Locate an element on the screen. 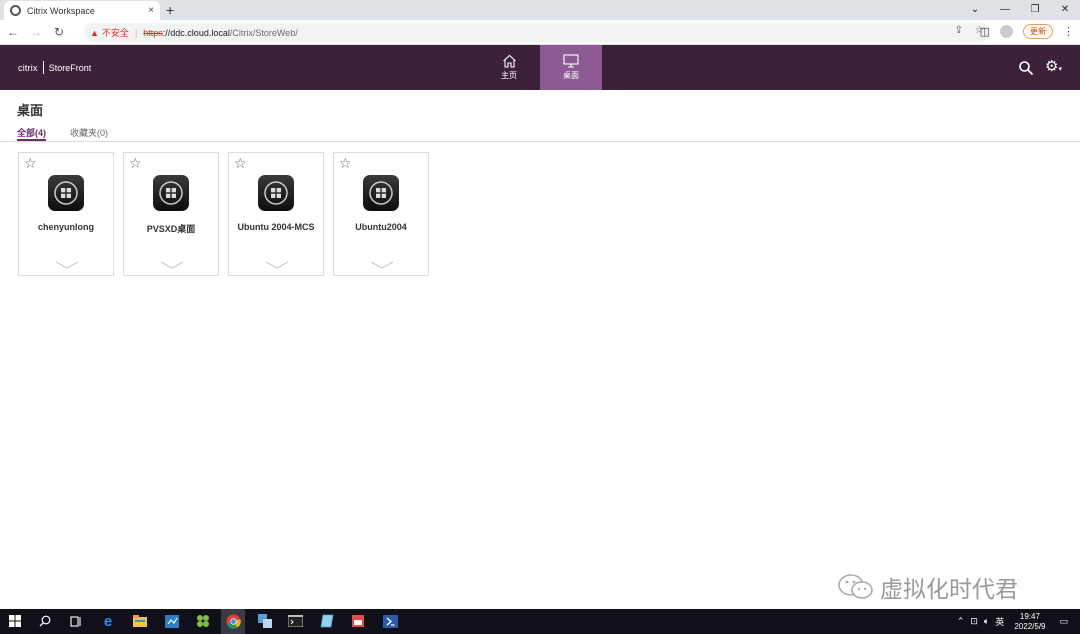  monitor-icon is located at coordinates (571, 61).